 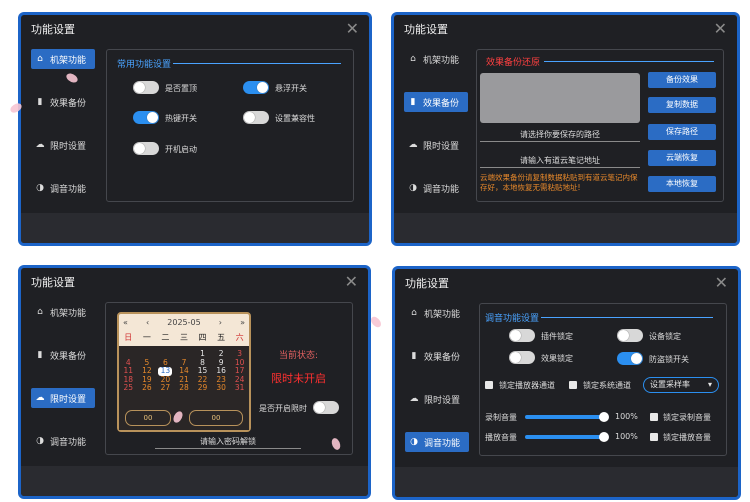 What do you see at coordinates (221, 388) in the screenshot?
I see `calendar-day: 30` at bounding box center [221, 388].